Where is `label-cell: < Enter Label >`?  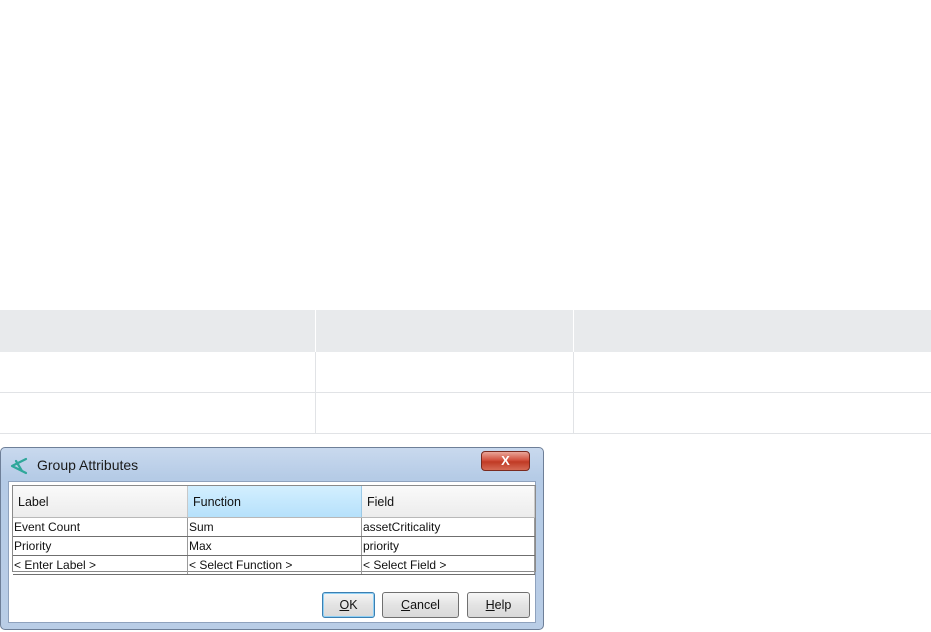 label-cell: < Enter Label > is located at coordinates (100, 565).